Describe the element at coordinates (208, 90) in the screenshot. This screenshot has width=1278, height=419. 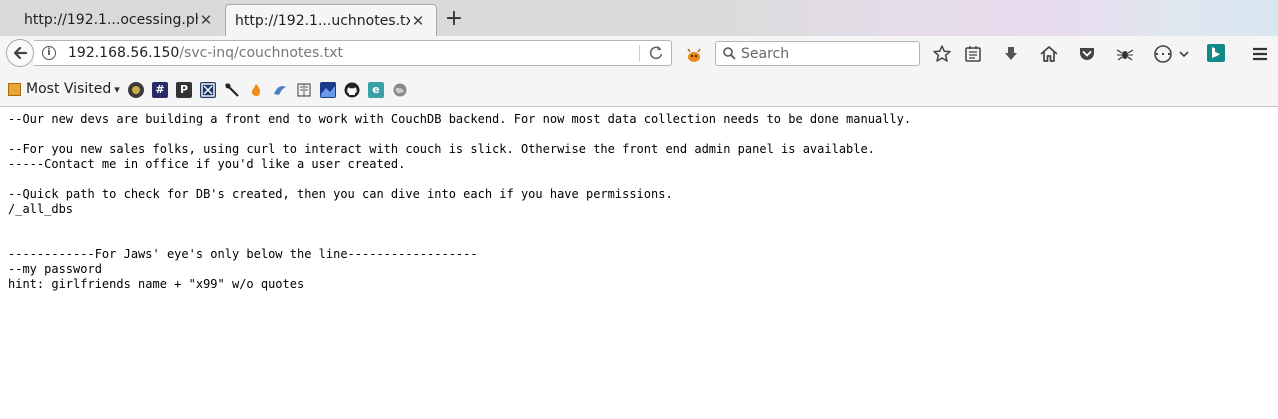
I see `favicon-x-square-icon` at that location.